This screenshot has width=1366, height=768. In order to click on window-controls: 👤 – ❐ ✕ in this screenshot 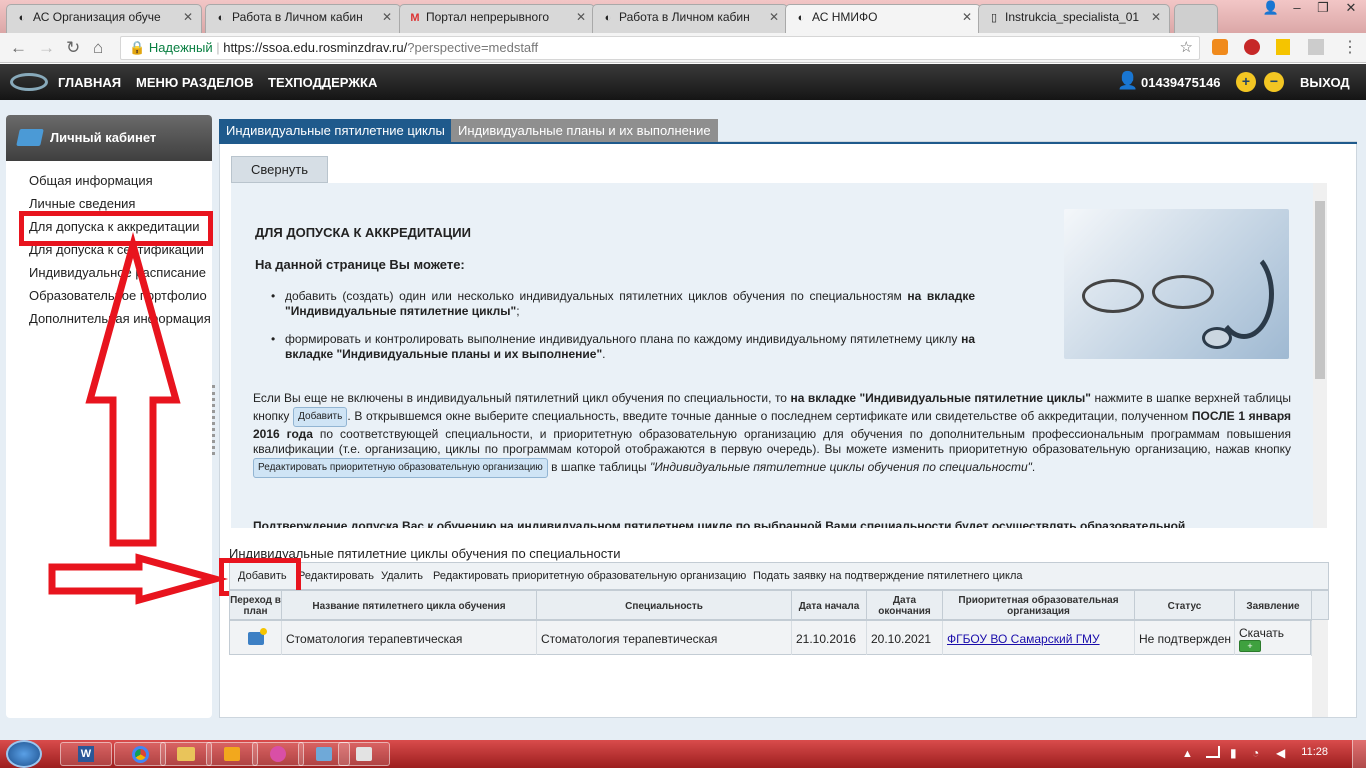, I will do `click(1312, 10)`.